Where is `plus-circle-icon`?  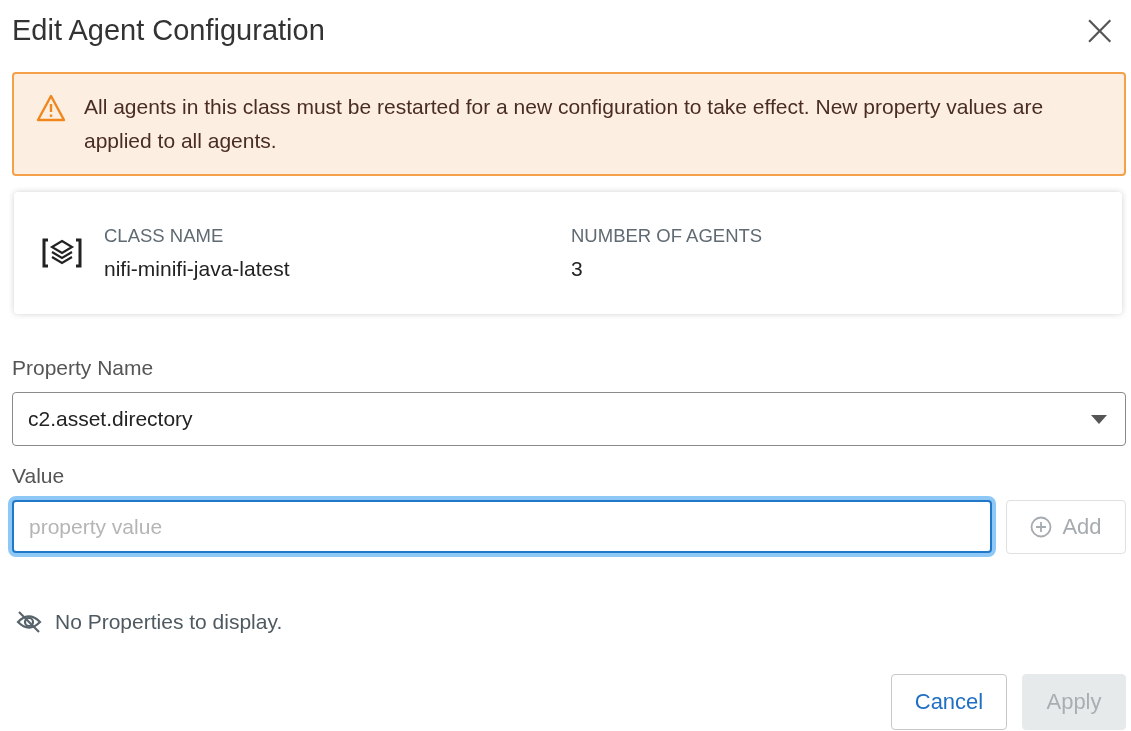
plus-circle-icon is located at coordinates (1041, 527).